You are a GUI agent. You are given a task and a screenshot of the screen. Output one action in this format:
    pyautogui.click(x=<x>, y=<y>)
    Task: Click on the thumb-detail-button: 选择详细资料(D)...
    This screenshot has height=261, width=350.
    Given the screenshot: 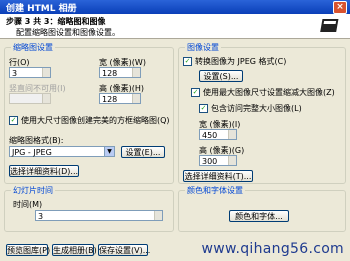 What is the action you would take?
    pyautogui.click(x=44, y=171)
    